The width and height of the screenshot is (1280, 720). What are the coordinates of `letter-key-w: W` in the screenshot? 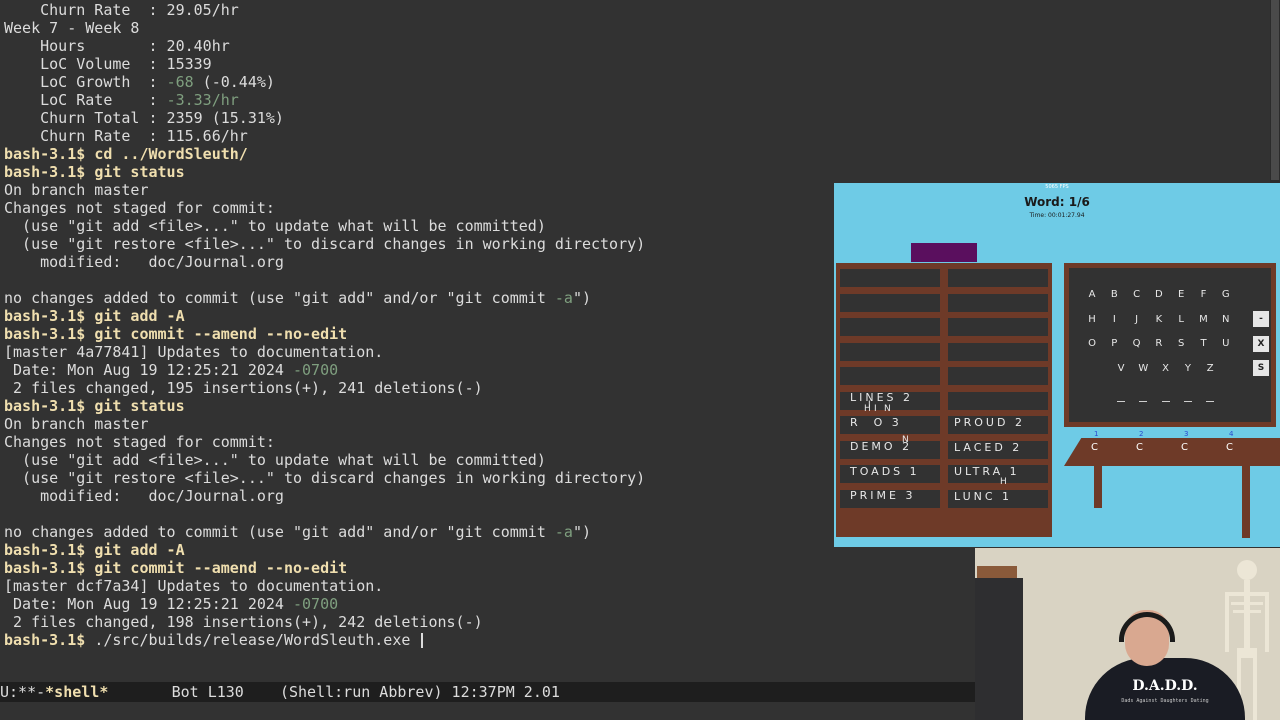 It's located at (1143, 368).